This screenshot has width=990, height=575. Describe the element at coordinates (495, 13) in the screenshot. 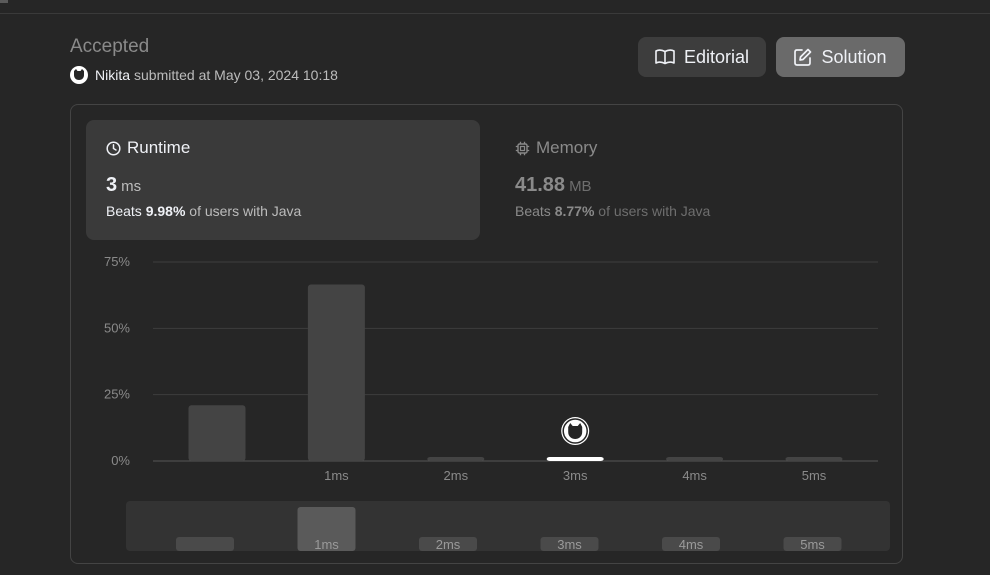

I see `top-divider` at that location.